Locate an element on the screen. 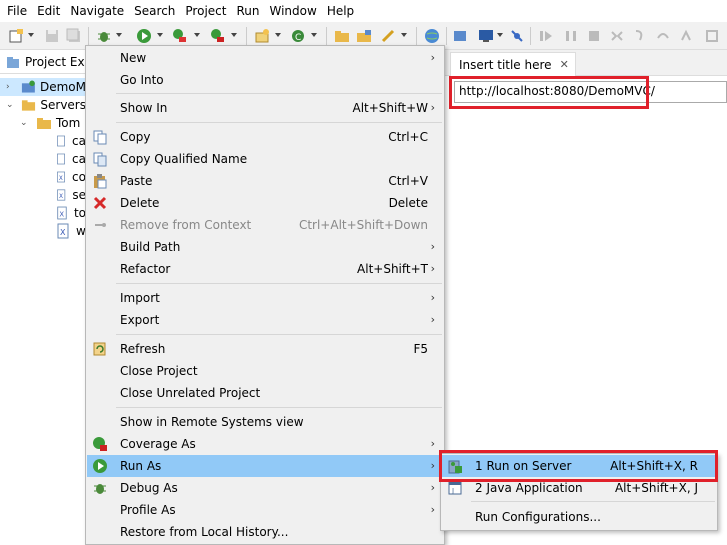 The width and height of the screenshot is (727, 545). menu-navigate: Navigate is located at coordinates (97, 11).